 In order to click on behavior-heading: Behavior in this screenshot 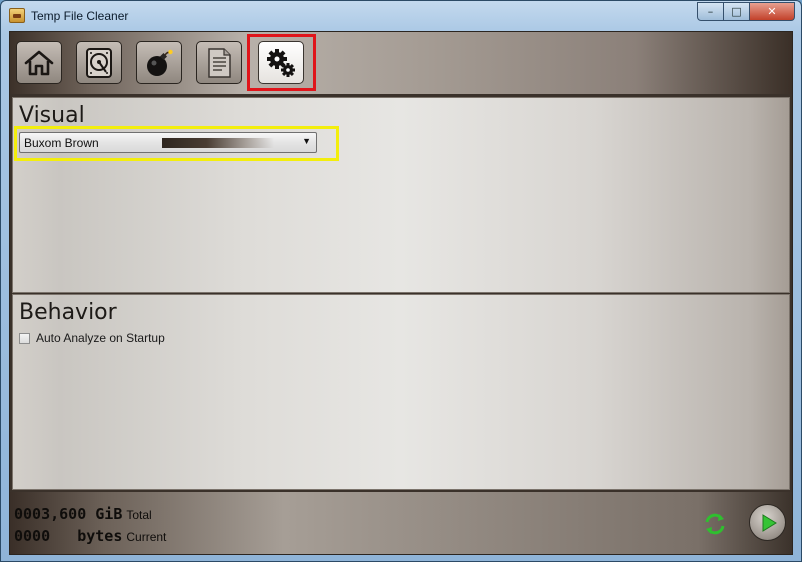, I will do `click(68, 312)`.